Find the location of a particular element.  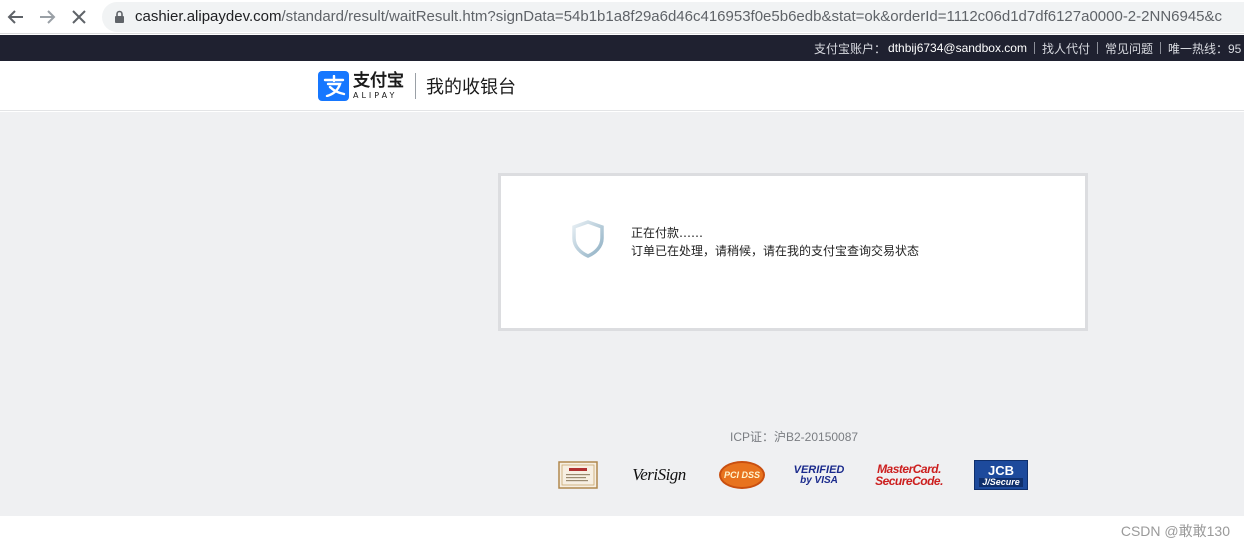

pci-dss-label: PCI DSS is located at coordinates (741, 475).